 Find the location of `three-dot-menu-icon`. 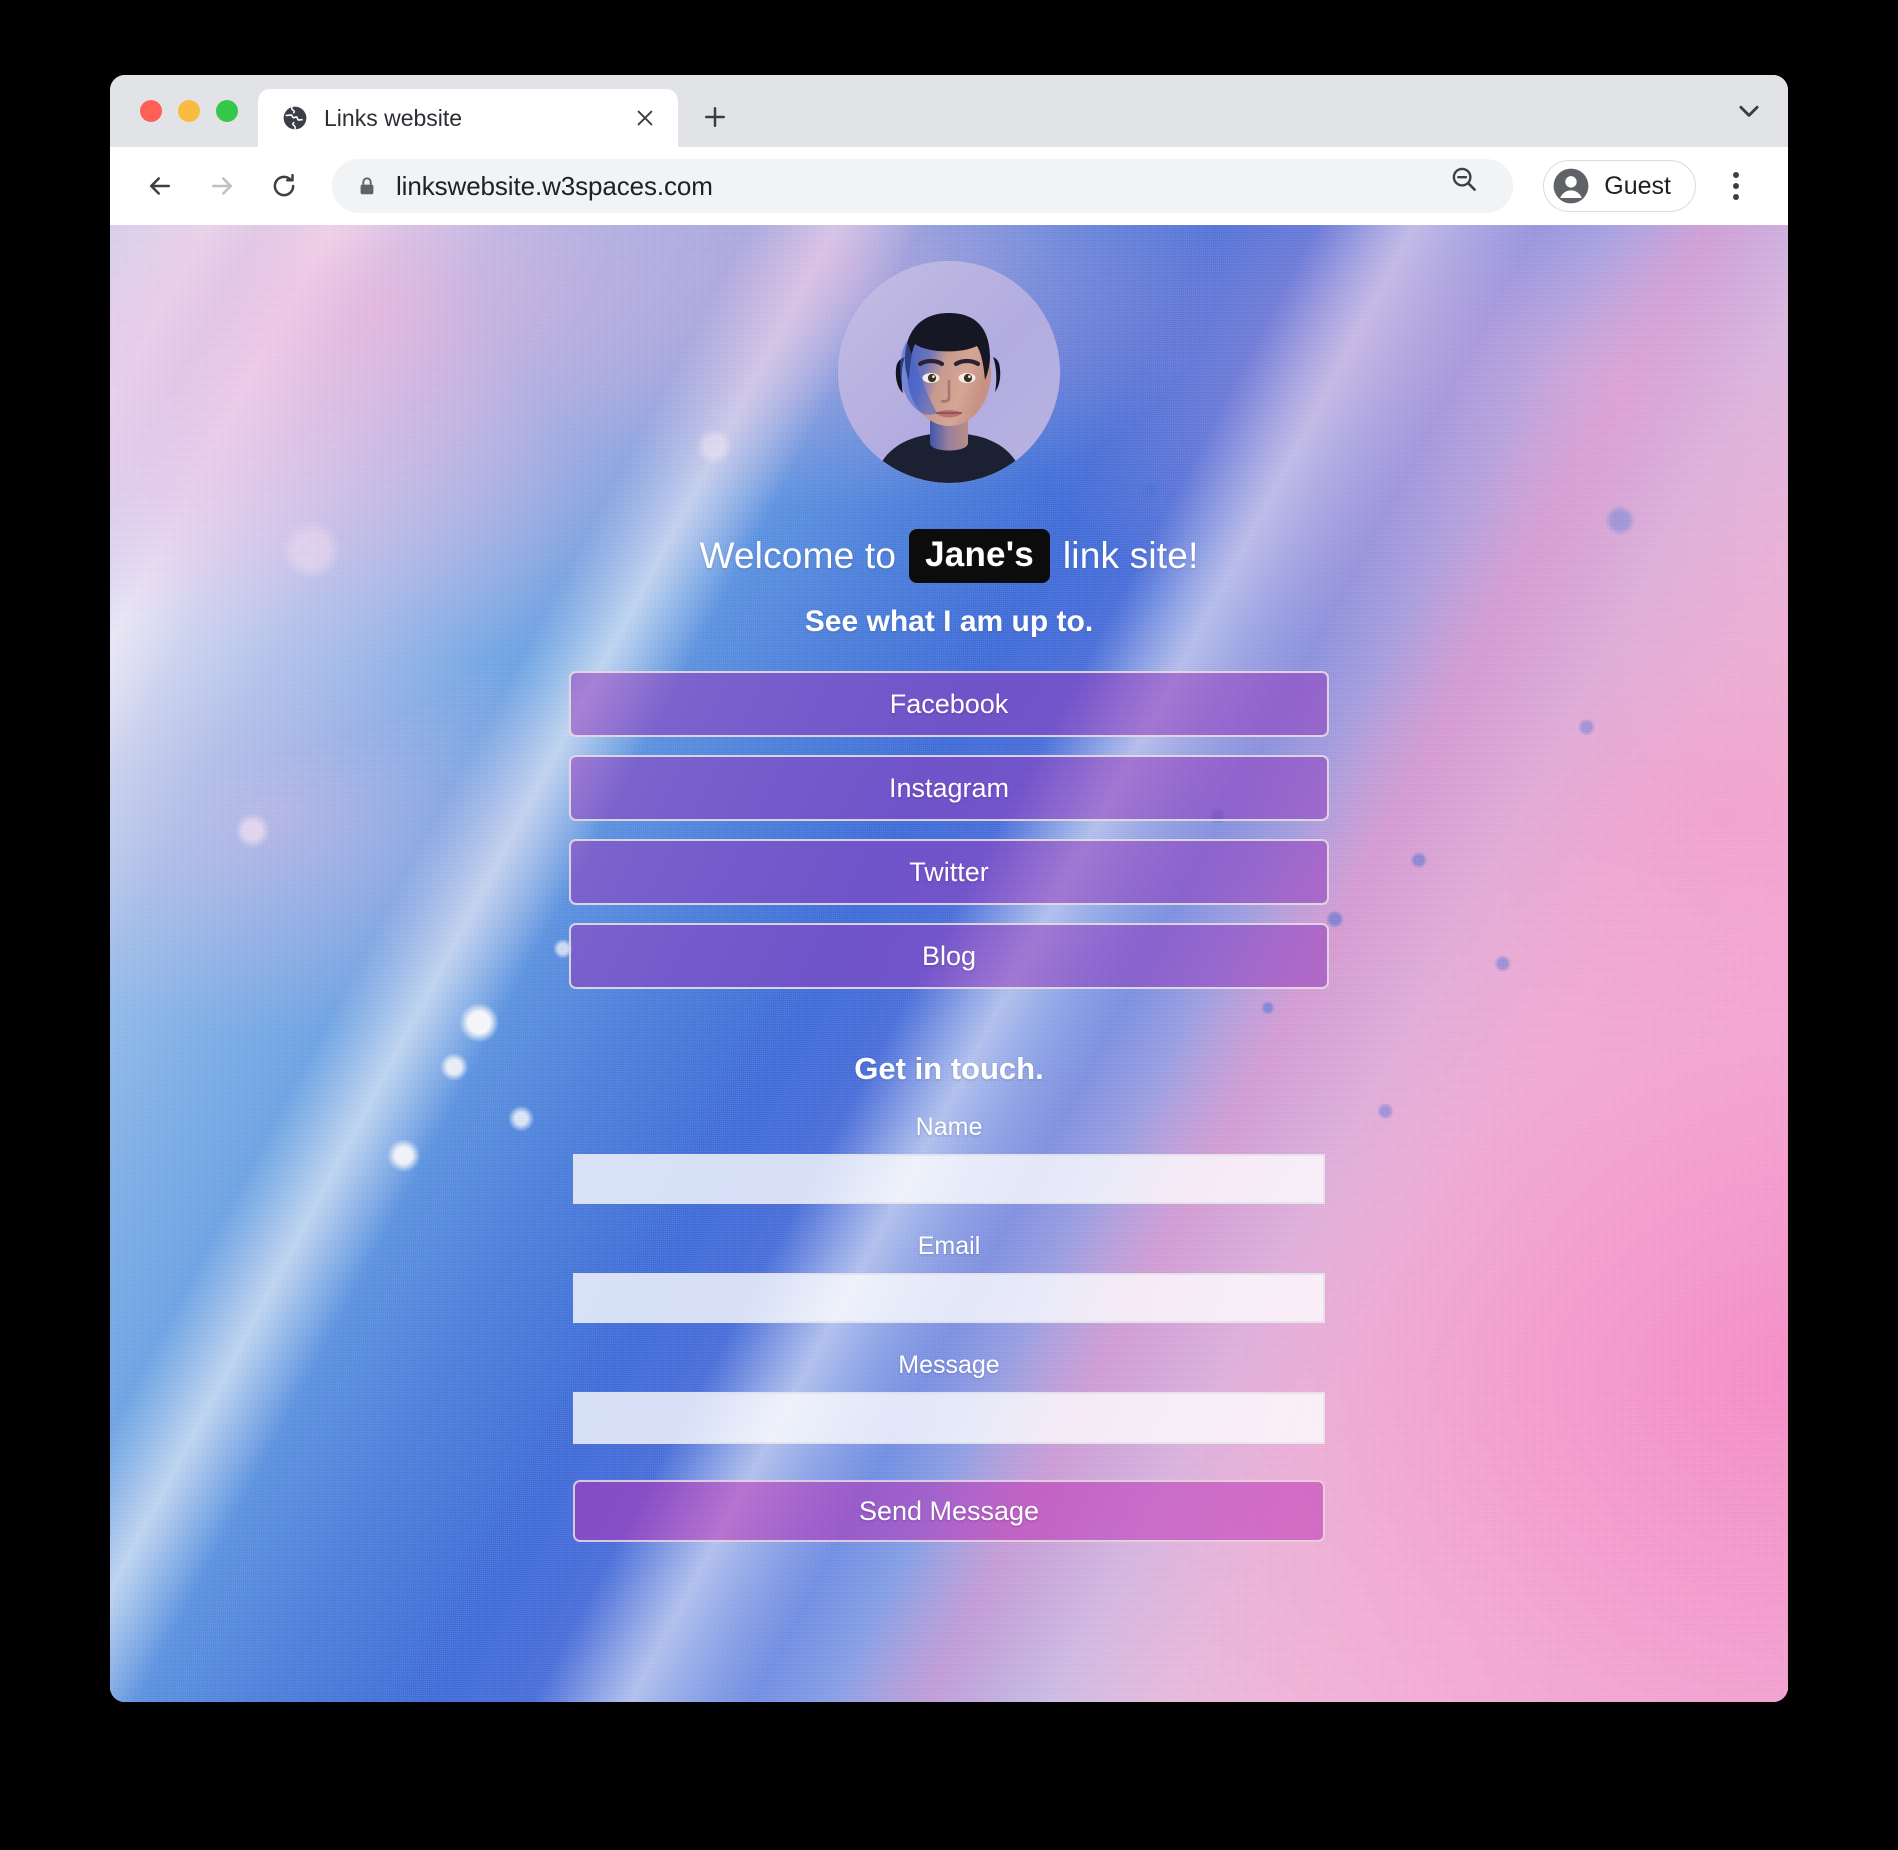

three-dot-menu-icon is located at coordinates (1736, 186).